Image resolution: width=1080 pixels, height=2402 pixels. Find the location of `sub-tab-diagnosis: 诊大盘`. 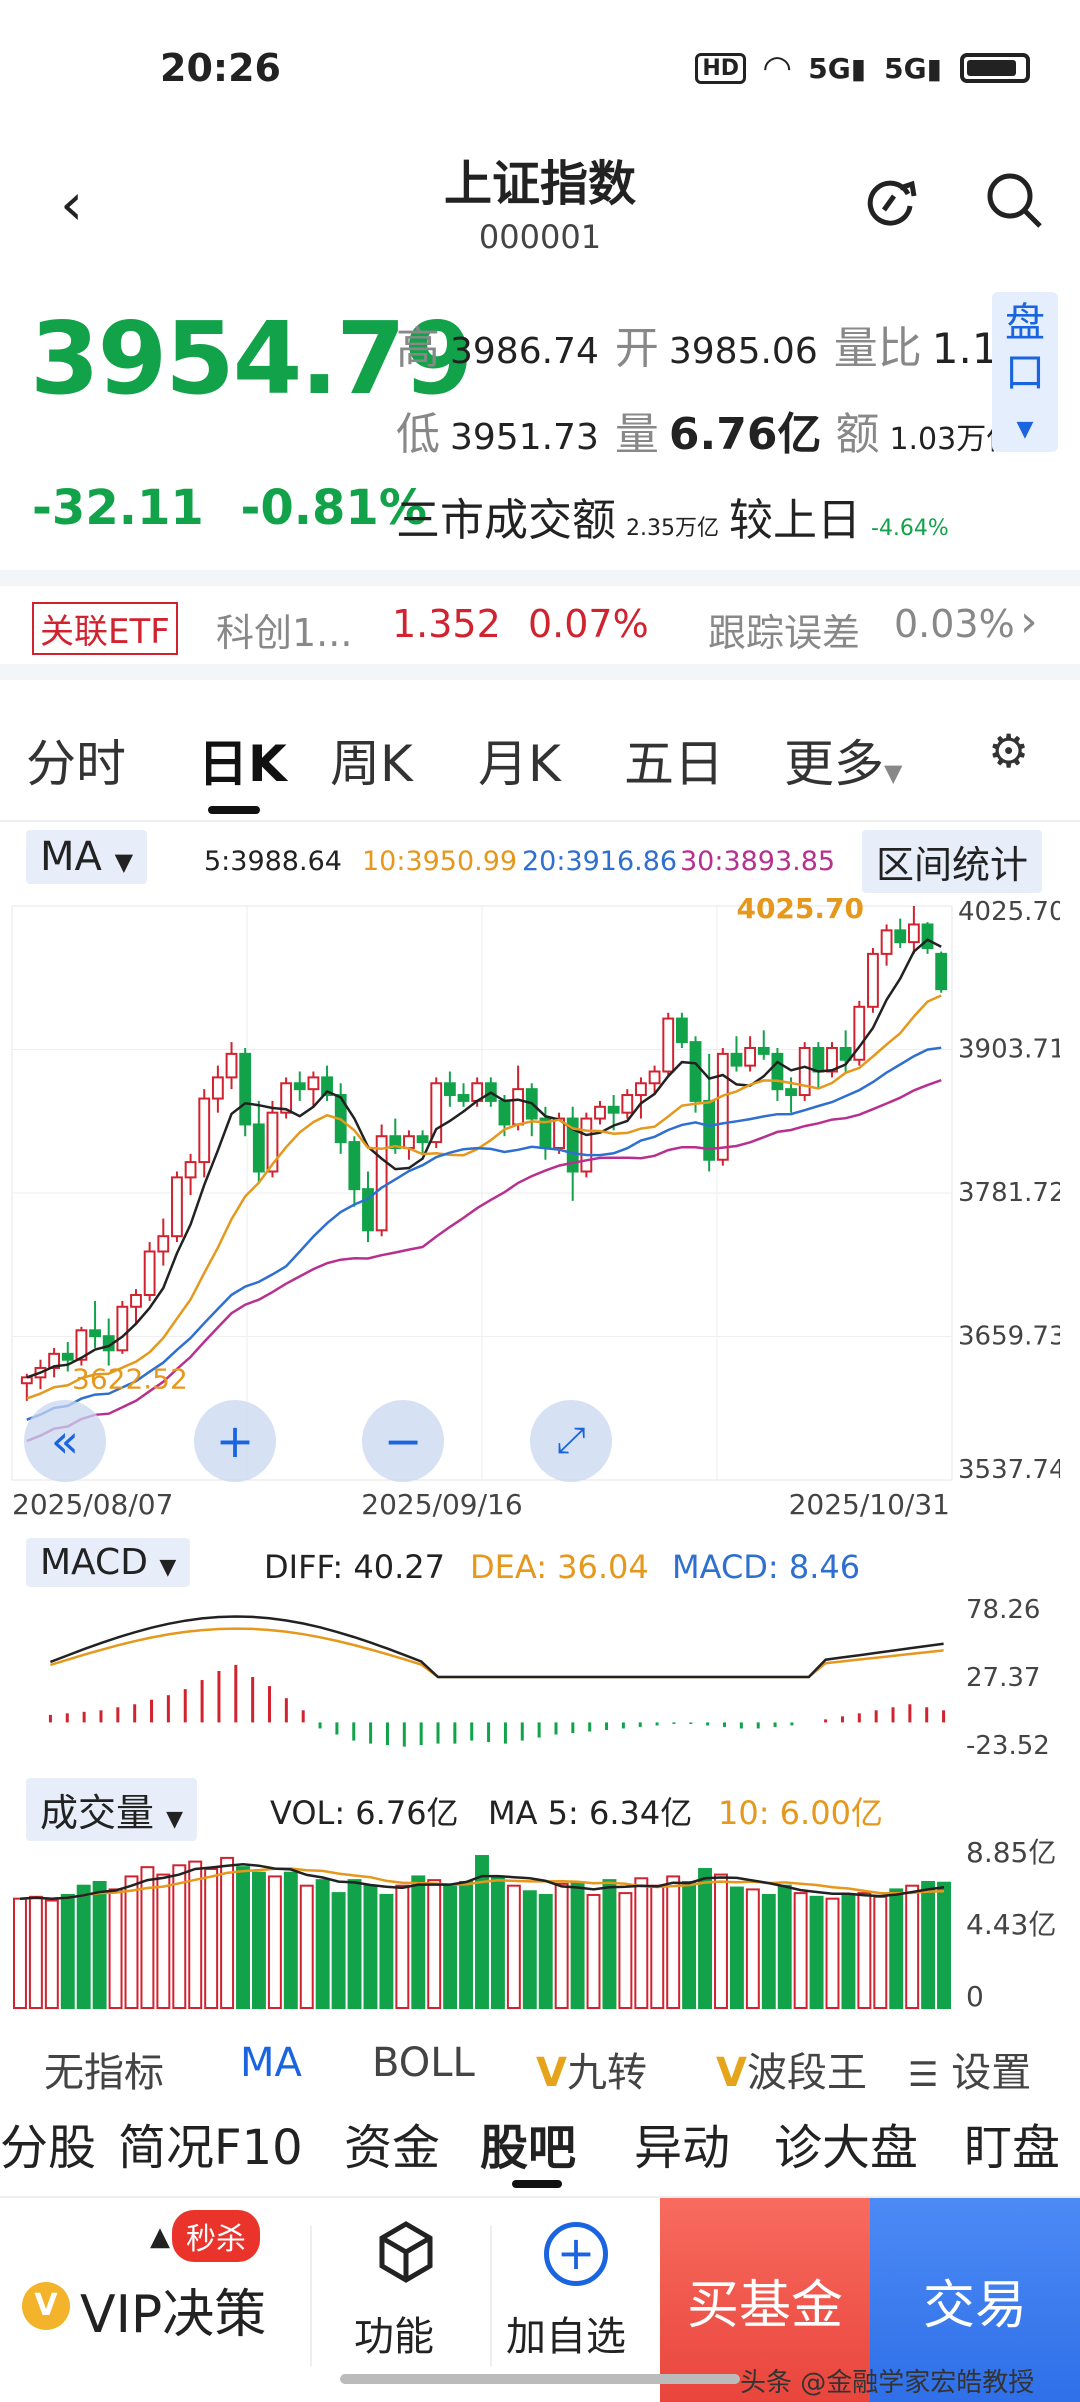

sub-tab-diagnosis: 诊大盘 is located at coordinates (846, 2143).